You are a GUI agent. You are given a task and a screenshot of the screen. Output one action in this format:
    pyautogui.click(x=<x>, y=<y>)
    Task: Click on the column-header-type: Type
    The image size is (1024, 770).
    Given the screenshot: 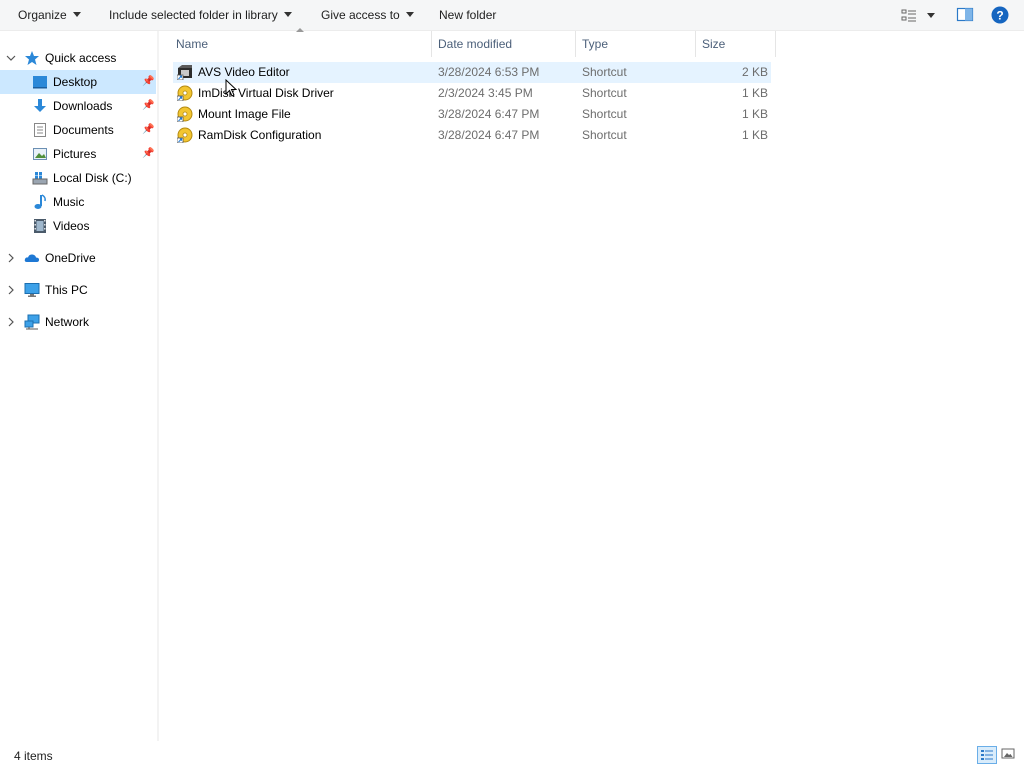 What is the action you would take?
    pyautogui.click(x=636, y=44)
    